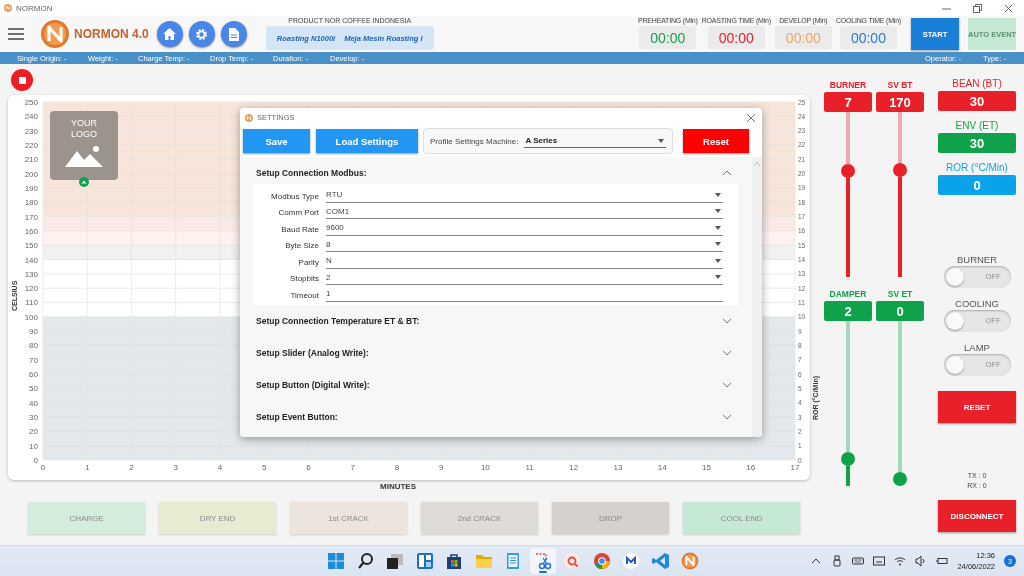 The height and width of the screenshot is (576, 1024). What do you see at coordinates (524, 244) in the screenshot?
I see `dropdown: 8` at bounding box center [524, 244].